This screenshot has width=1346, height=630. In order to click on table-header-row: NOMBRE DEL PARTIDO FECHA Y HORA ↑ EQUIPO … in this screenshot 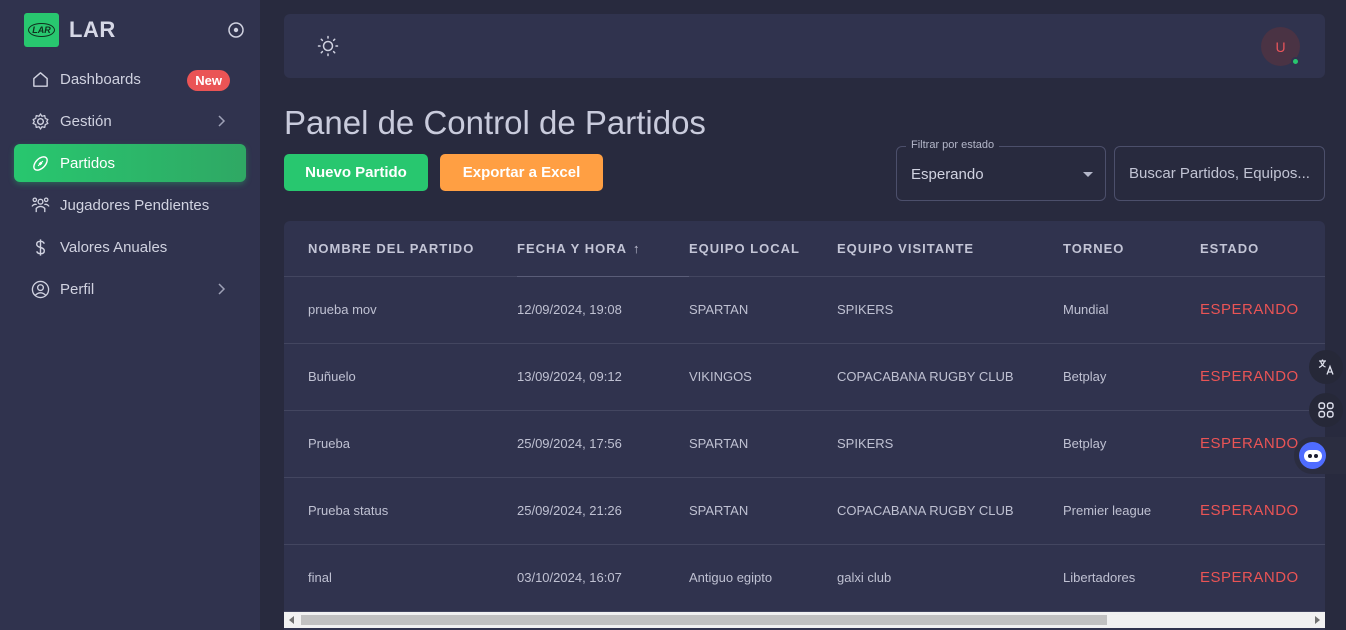, I will do `click(804, 249)`.